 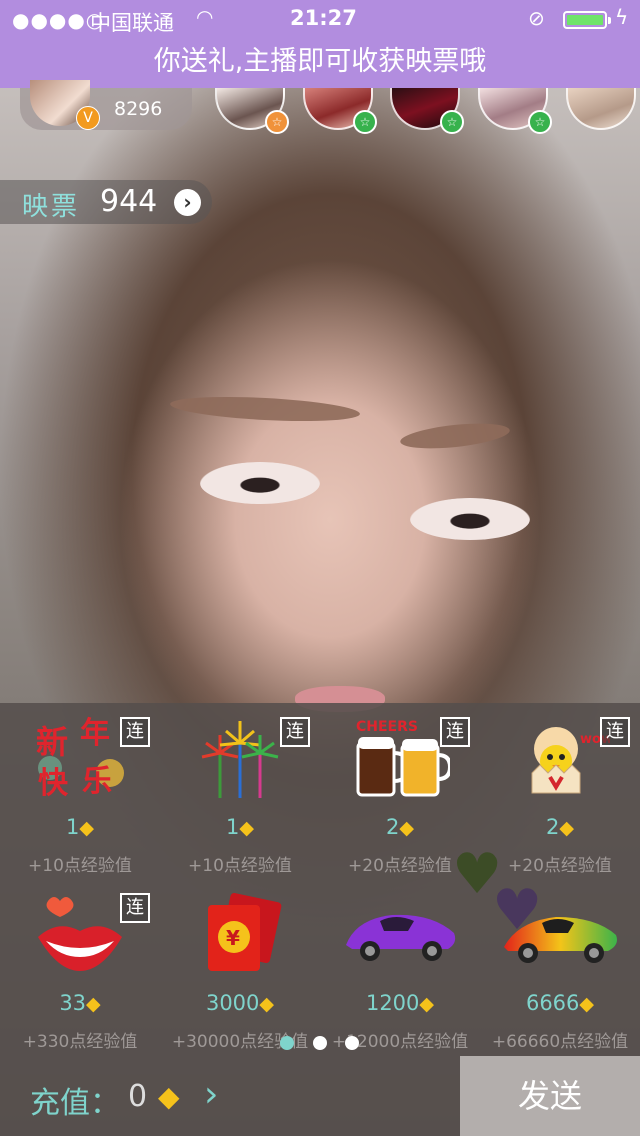 What do you see at coordinates (387, 727) in the screenshot?
I see `cheers-text: CHEERS` at bounding box center [387, 727].